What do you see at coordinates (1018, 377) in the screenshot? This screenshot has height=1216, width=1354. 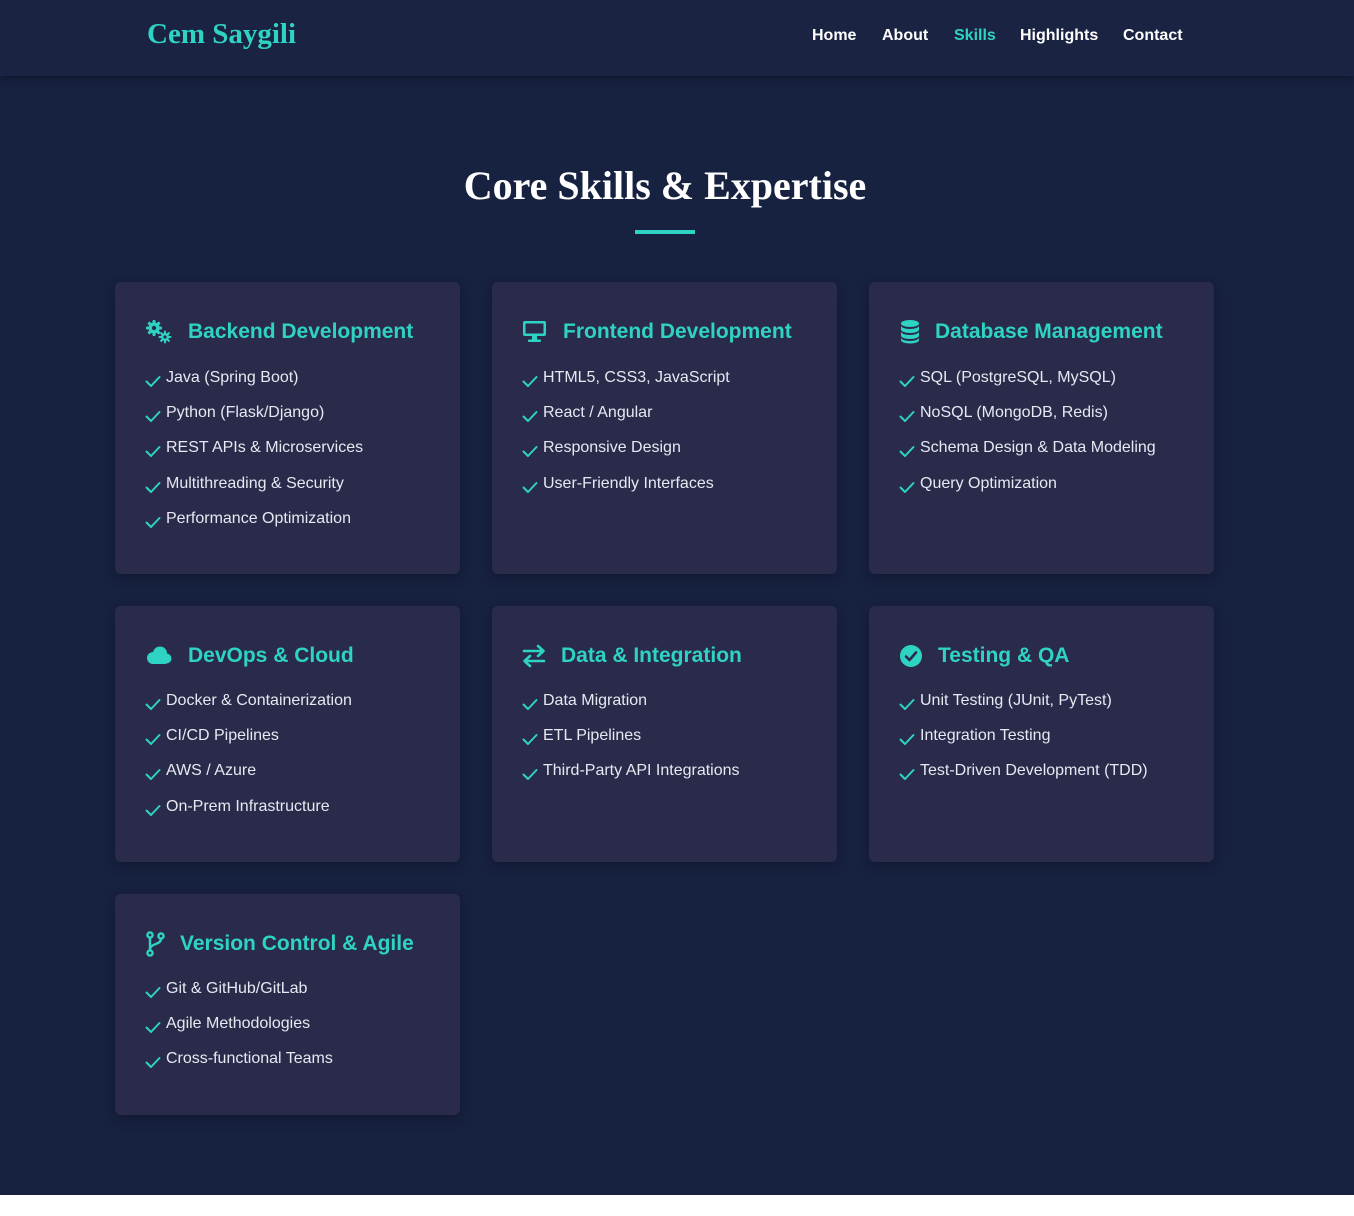 I see `skill-label: SQL (PostgreSQL, MySQL)` at bounding box center [1018, 377].